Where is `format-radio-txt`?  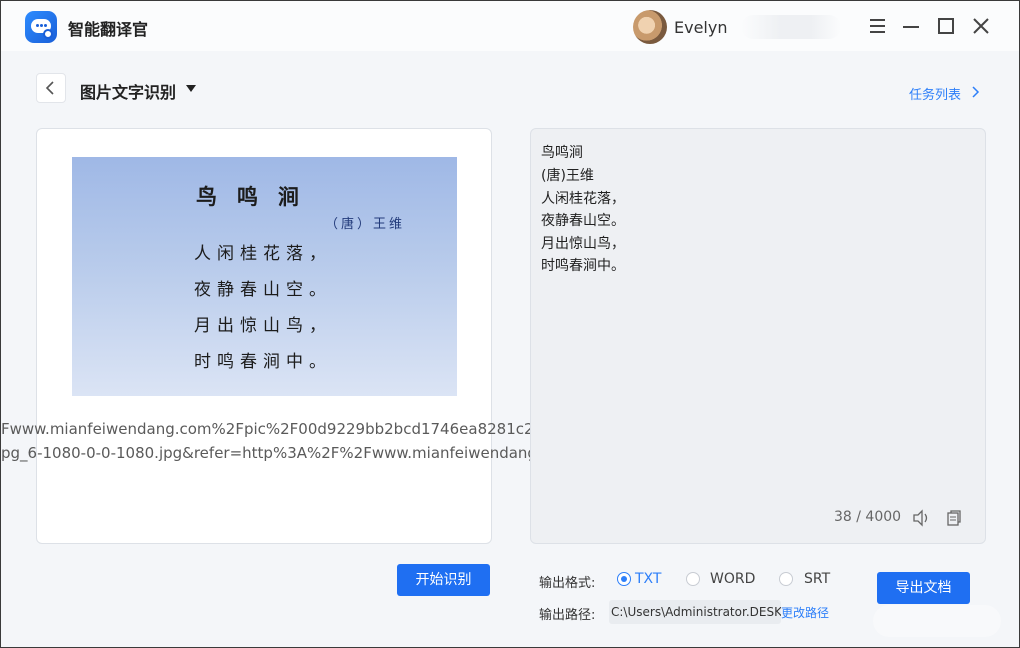 format-radio-txt is located at coordinates (624, 579).